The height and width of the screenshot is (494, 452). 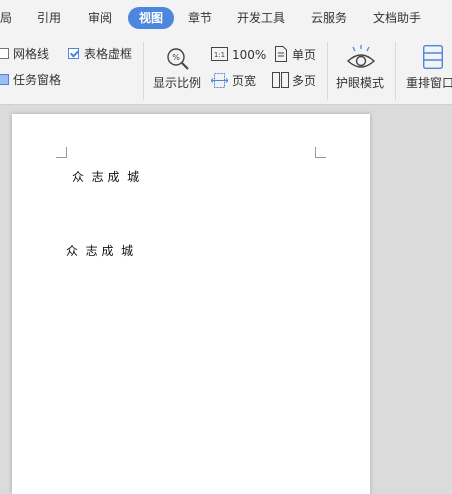 I want to click on gridlines-checkbox-box, so click(x=4, y=53).